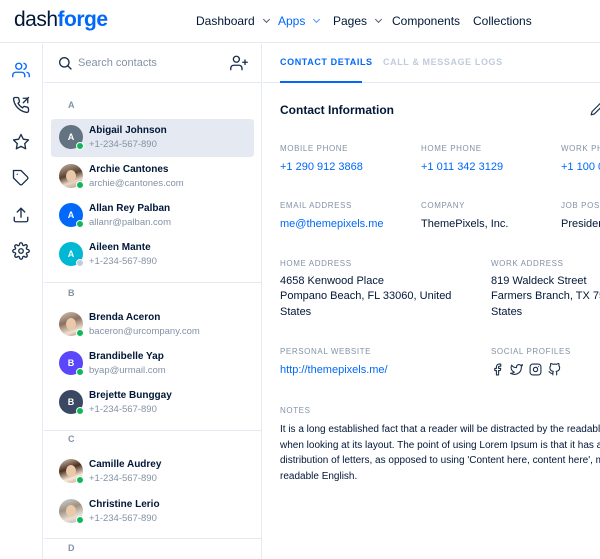 Image resolution: width=600 pixels, height=559 pixels. I want to click on nav-apps: Apps, so click(299, 21).